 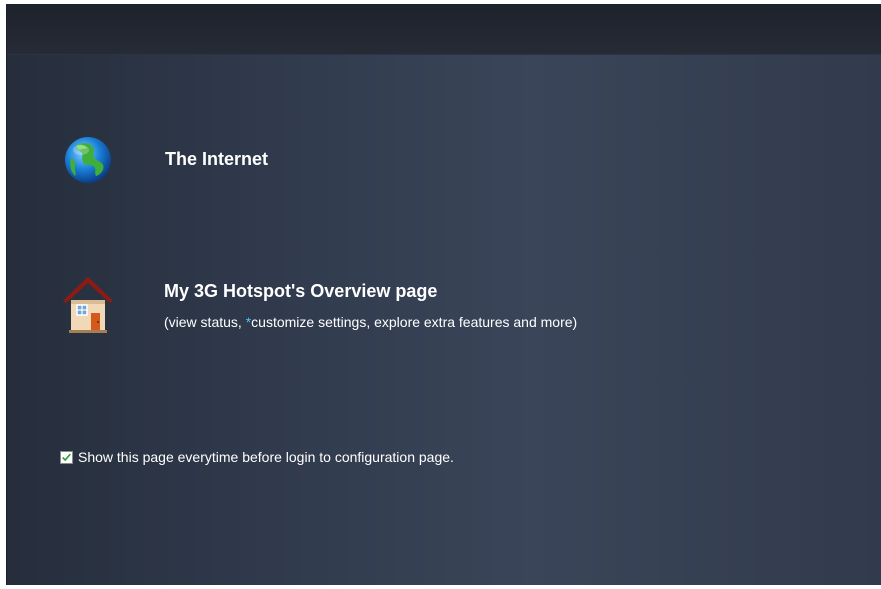 I want to click on checkmark-icon, so click(x=66, y=457).